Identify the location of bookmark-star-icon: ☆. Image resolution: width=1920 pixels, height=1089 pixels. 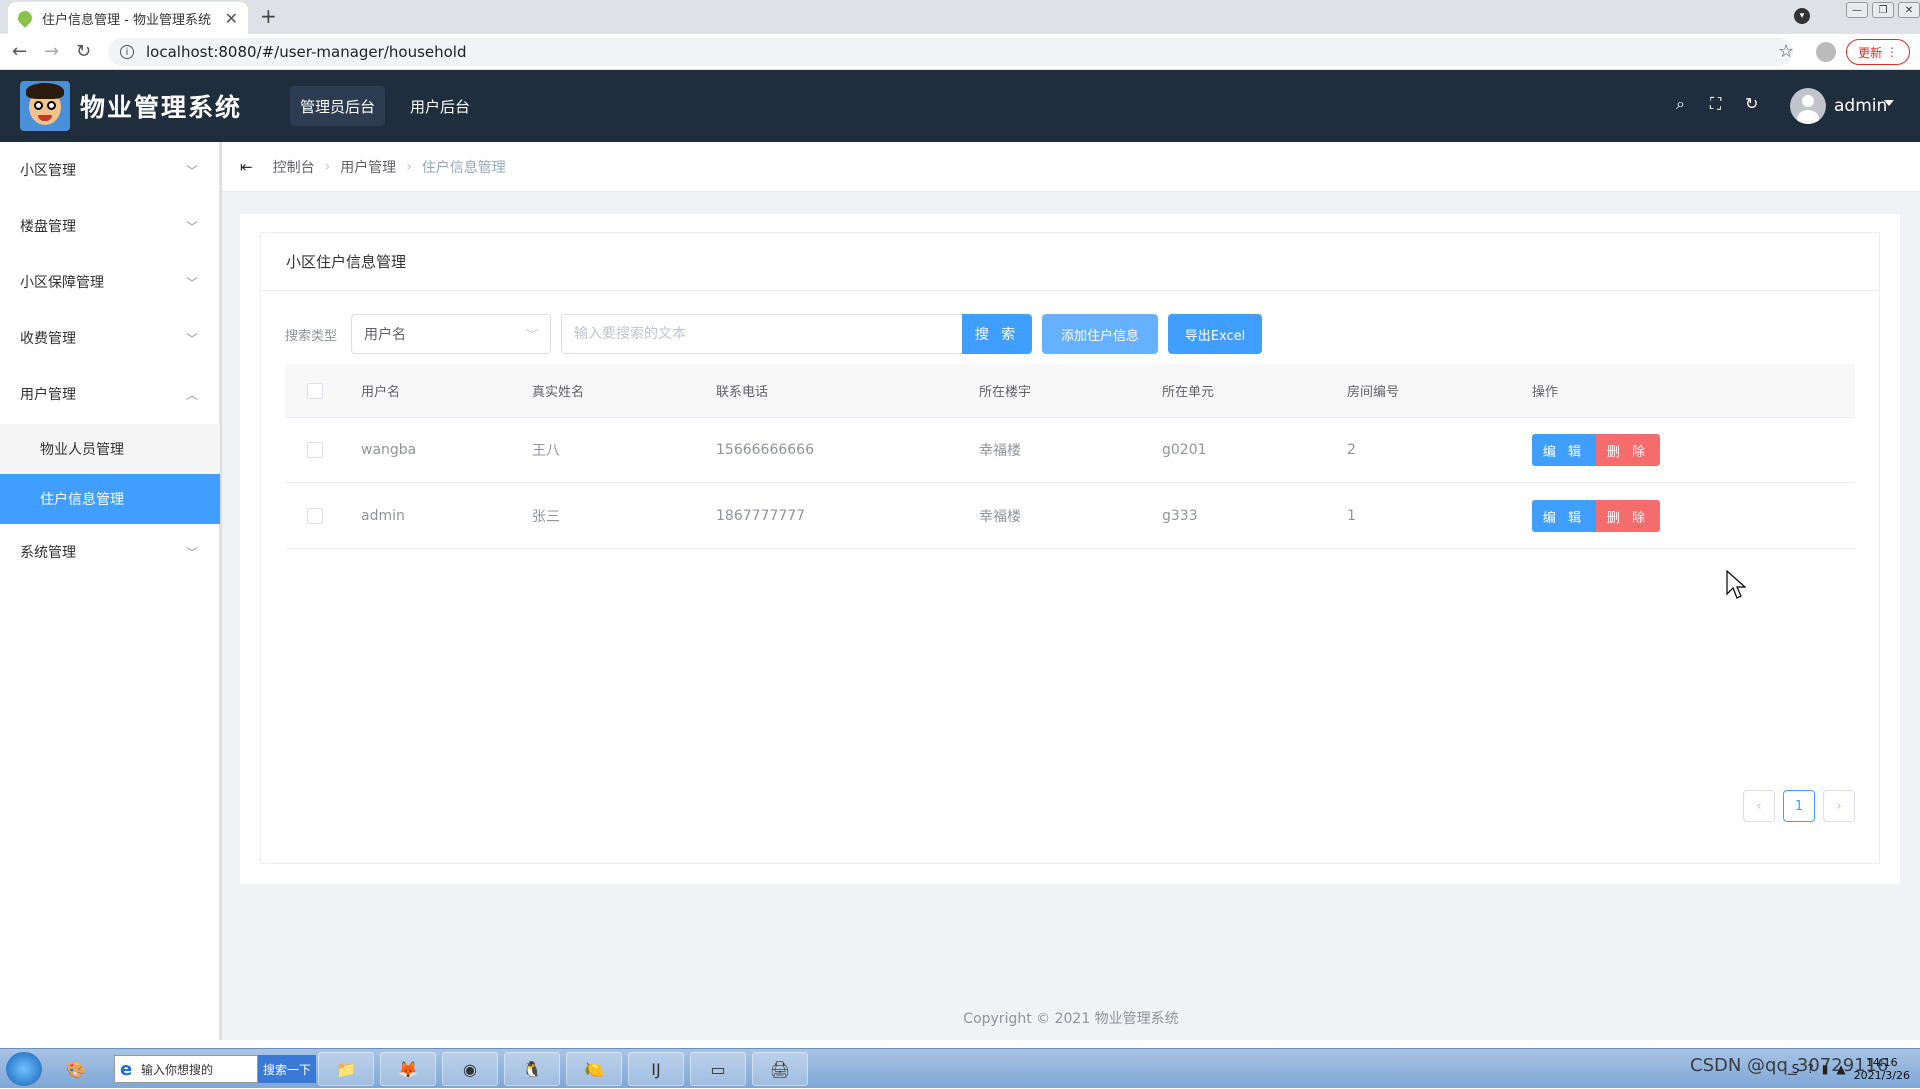
(1786, 51).